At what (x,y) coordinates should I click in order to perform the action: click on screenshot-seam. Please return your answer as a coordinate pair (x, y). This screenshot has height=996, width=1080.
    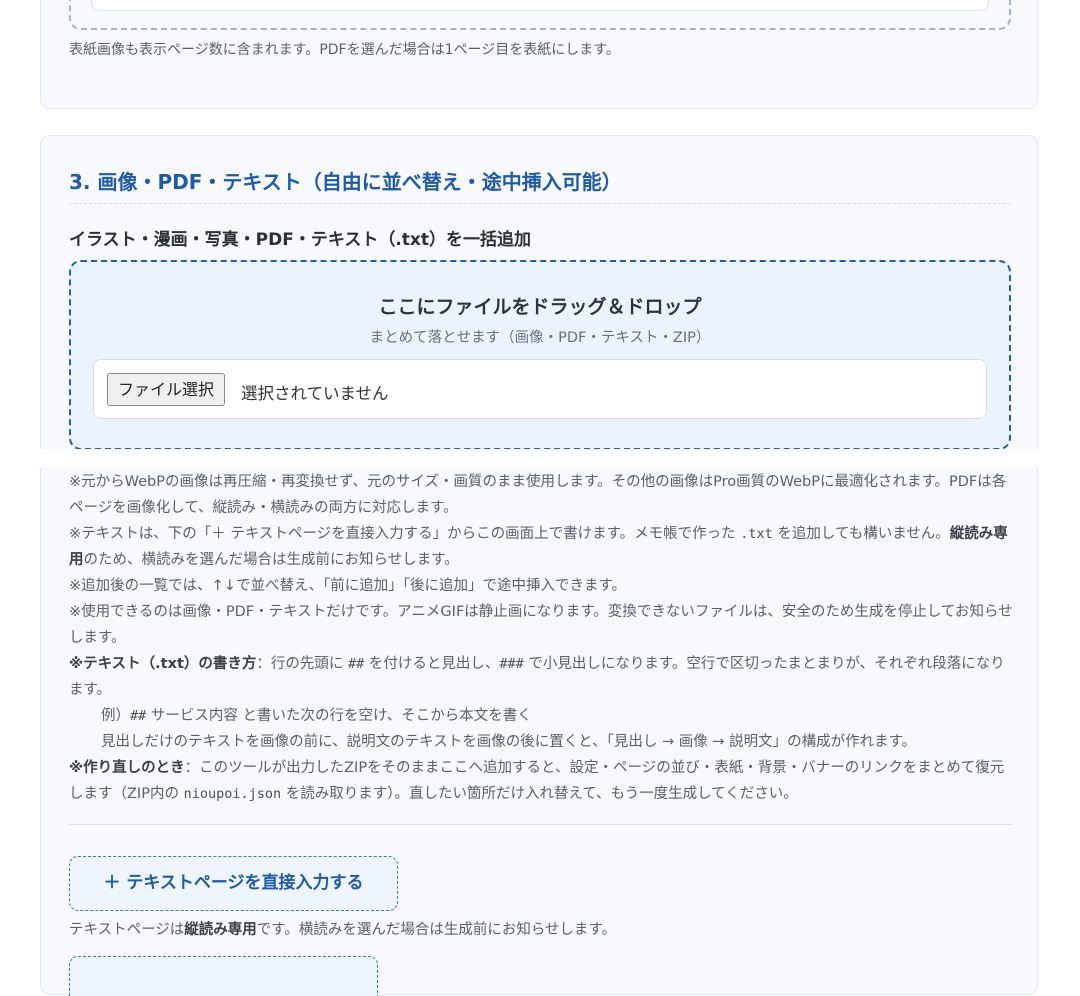
    Looking at the image, I should click on (540, 458).